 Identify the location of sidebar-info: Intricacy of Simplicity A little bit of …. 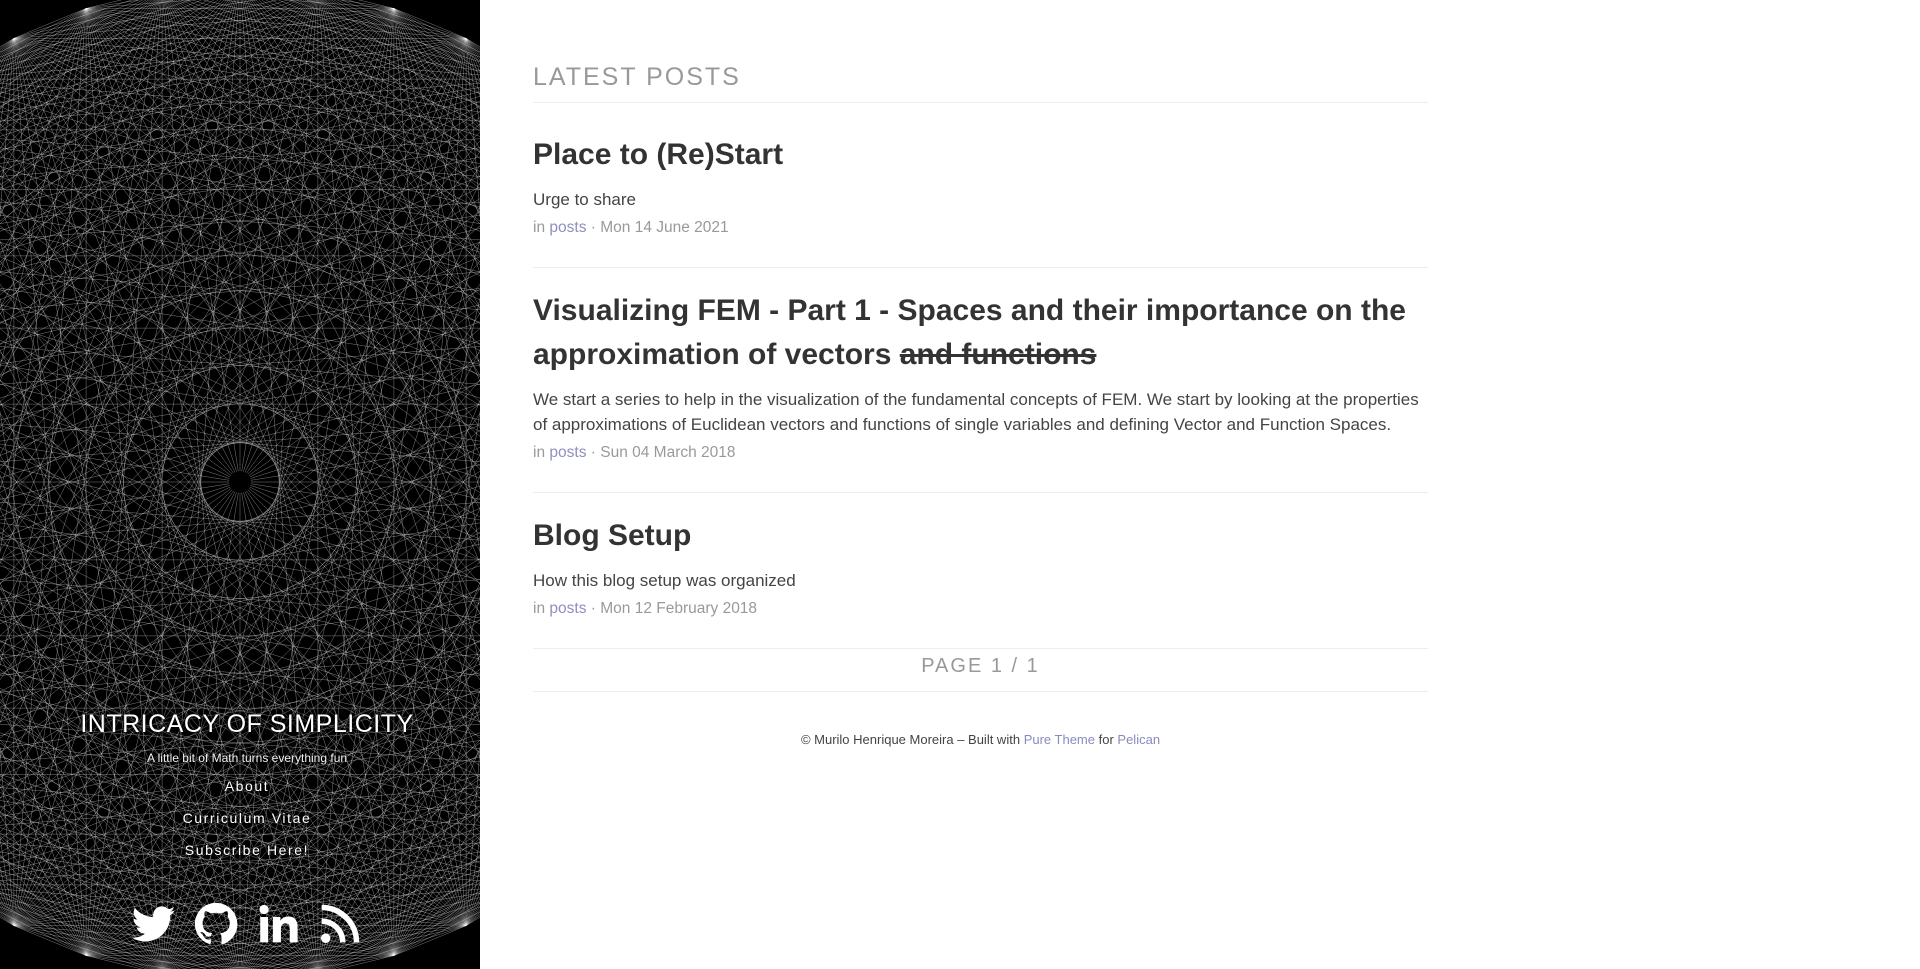
(240, 792).